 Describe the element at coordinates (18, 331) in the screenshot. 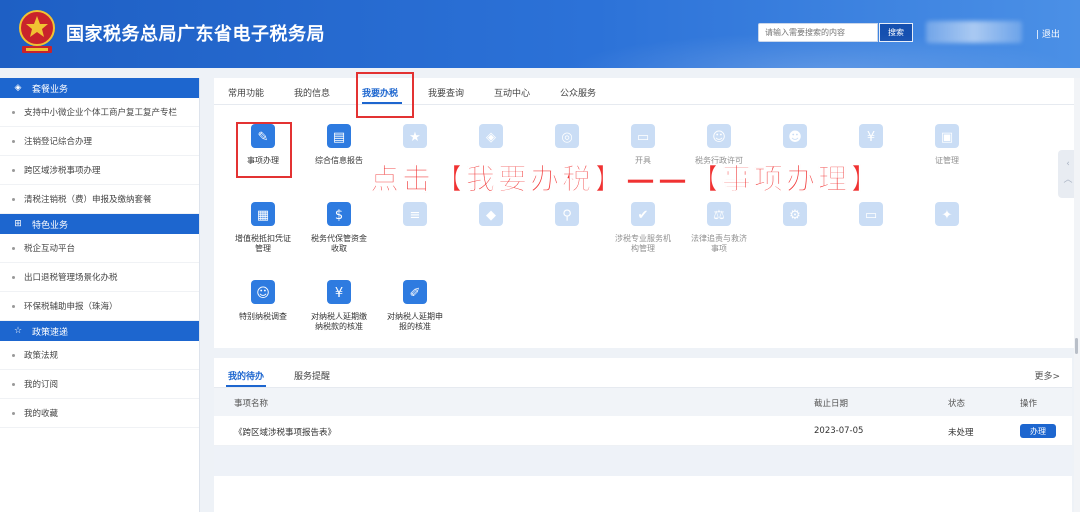

I see `star-icon: ☆` at that location.